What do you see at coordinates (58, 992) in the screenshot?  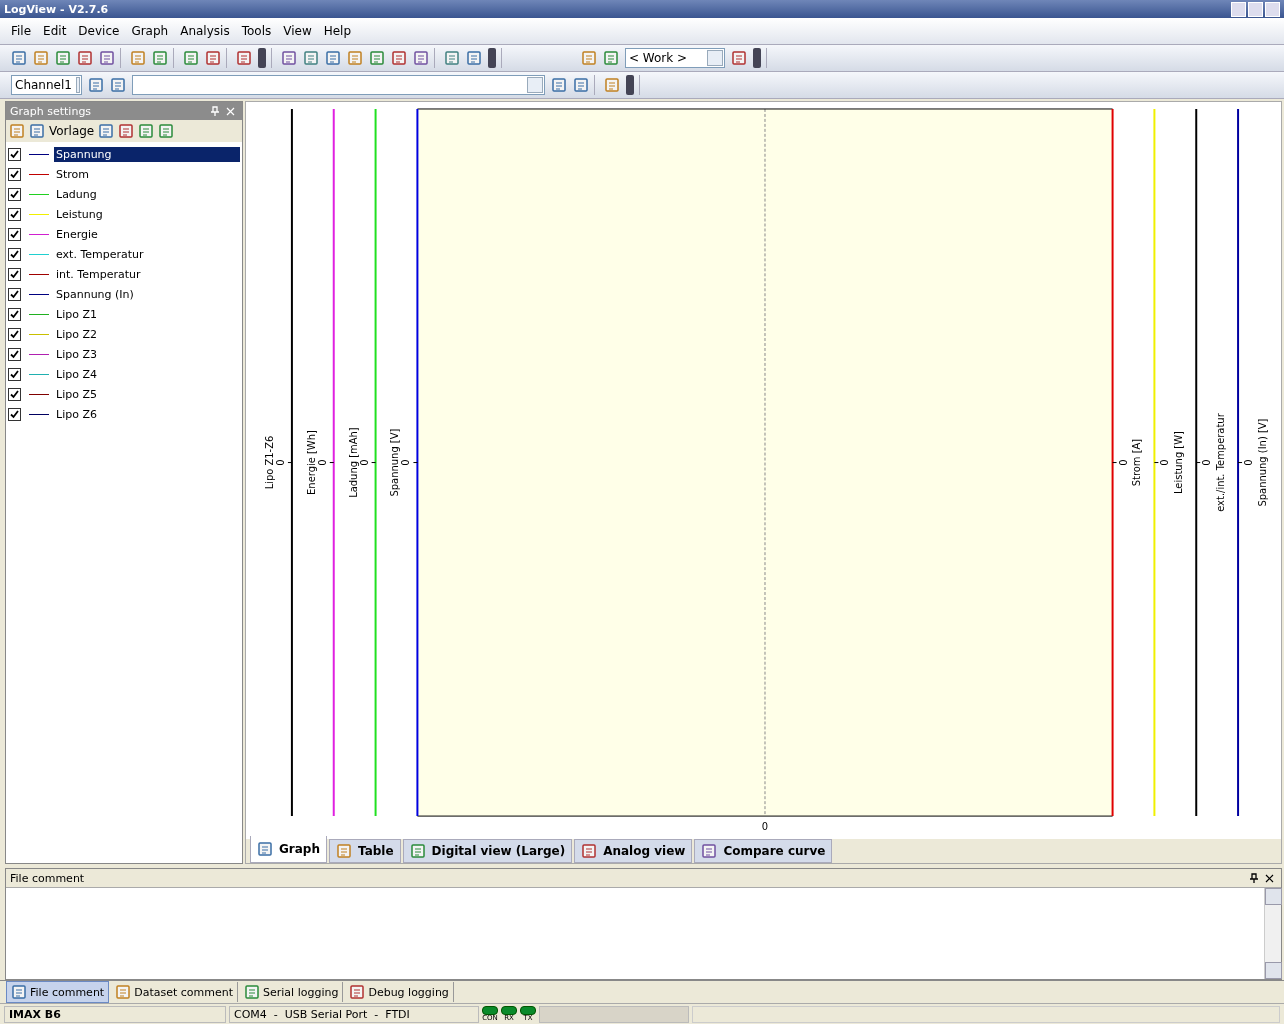 I see `bottom-tab: File comment` at bounding box center [58, 992].